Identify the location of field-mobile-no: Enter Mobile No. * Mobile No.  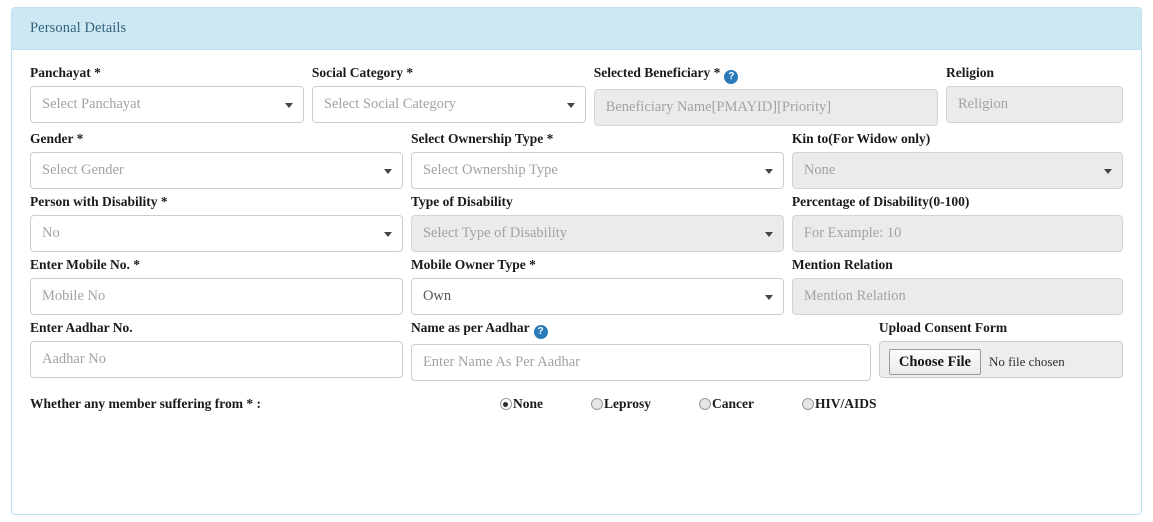
(216, 285).